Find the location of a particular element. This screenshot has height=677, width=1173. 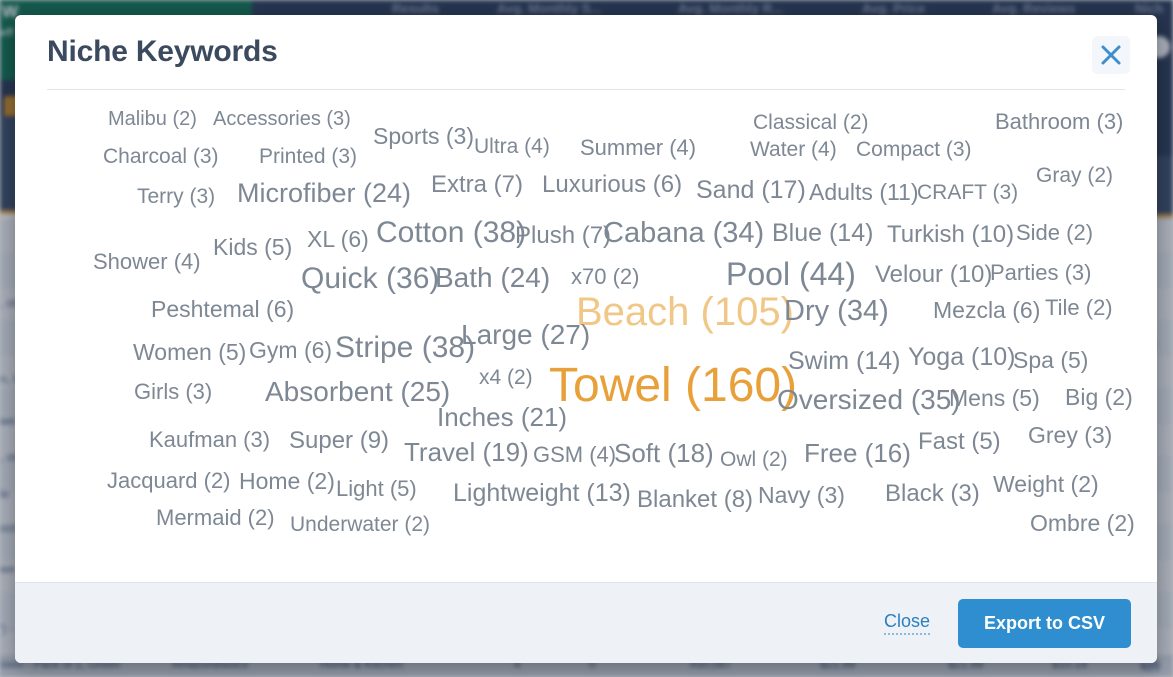

keyword-sand: Sand (17) is located at coordinates (751, 190).